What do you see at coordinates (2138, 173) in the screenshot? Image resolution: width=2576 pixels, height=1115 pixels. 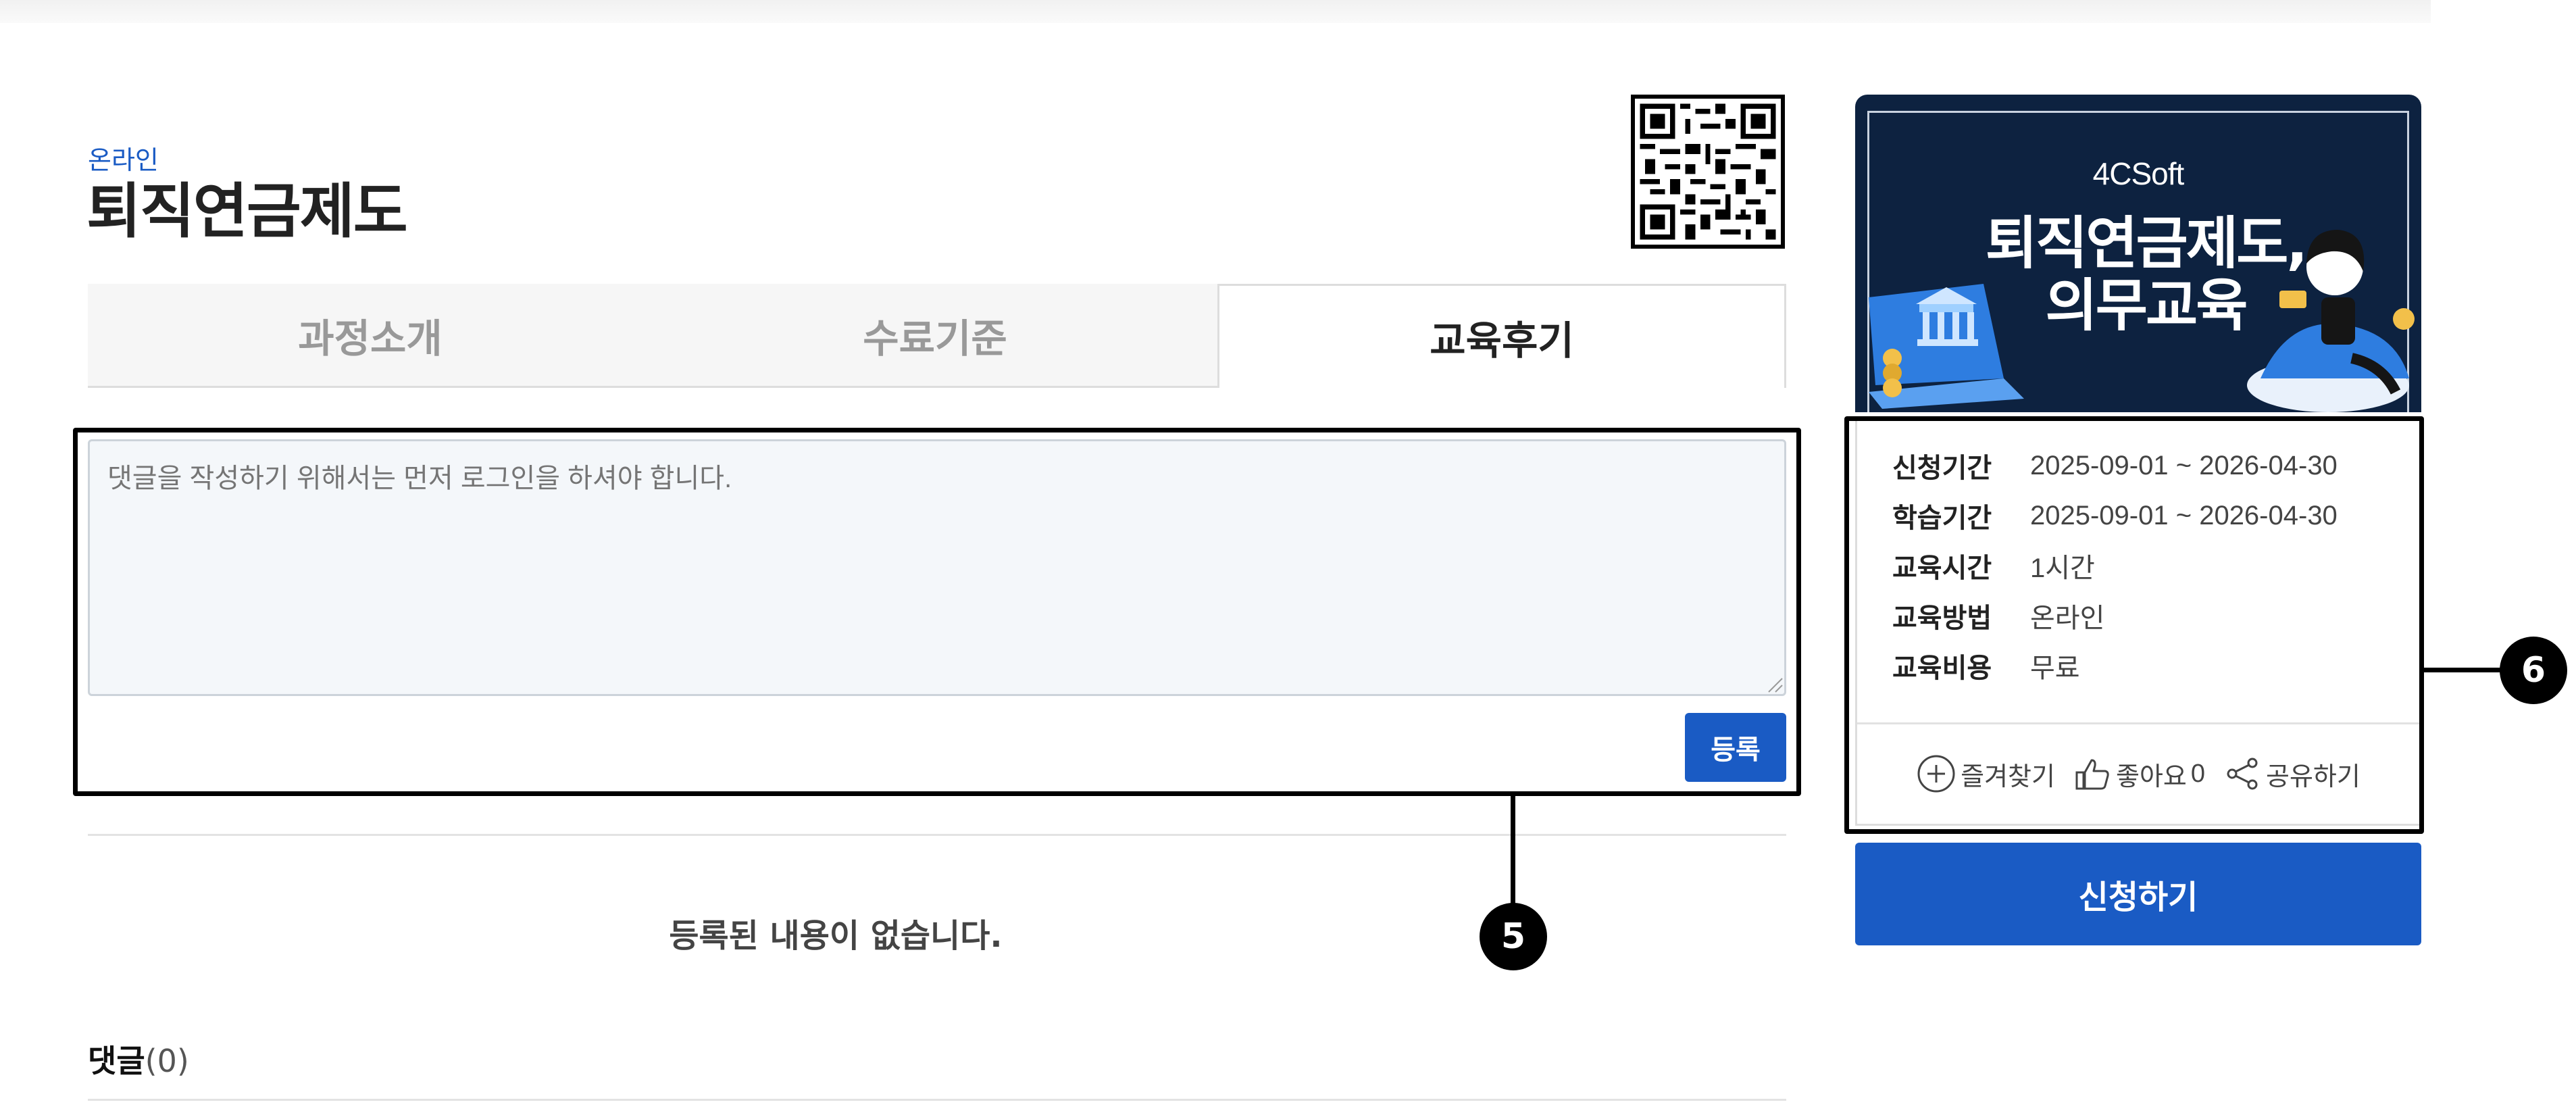 I see `banner-logo: 4CSoft` at bounding box center [2138, 173].